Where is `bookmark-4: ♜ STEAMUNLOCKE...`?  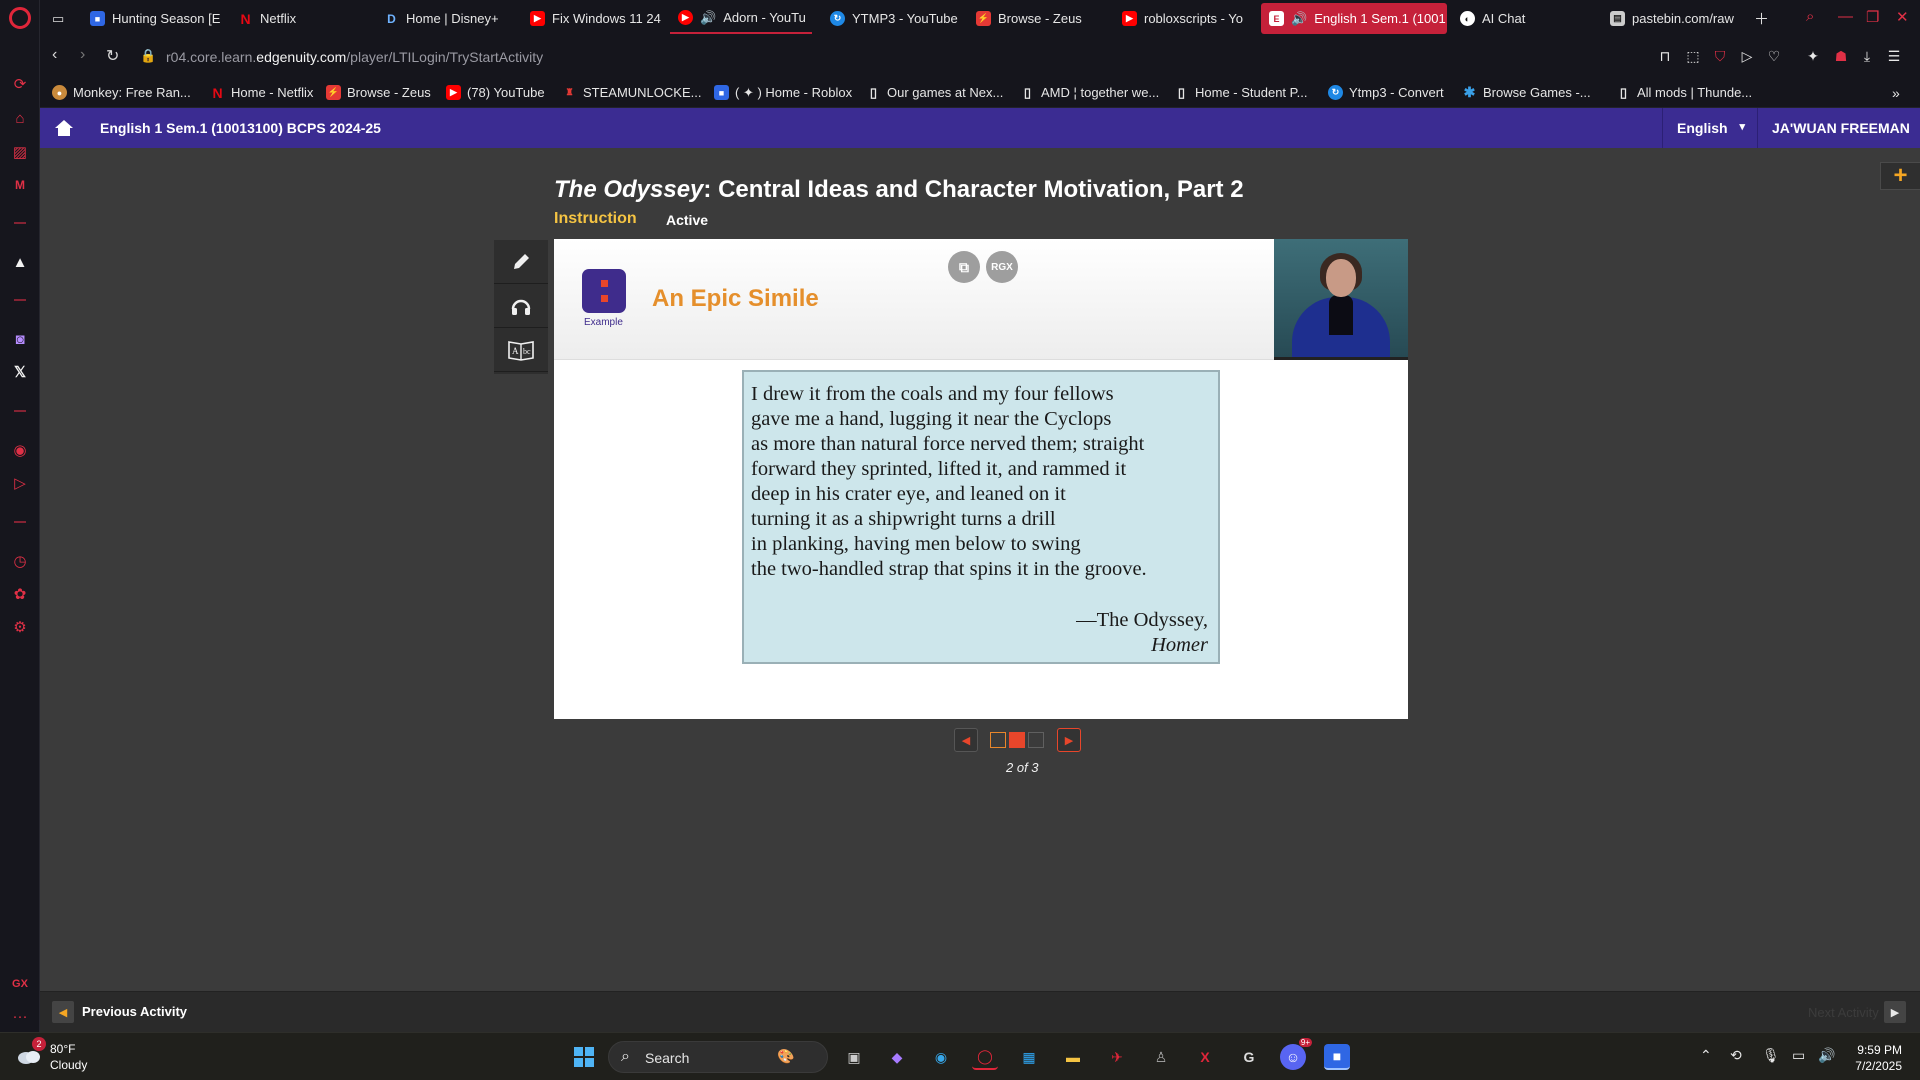 bookmark-4: ♜ STEAMUNLOCKE... is located at coordinates (631, 92).